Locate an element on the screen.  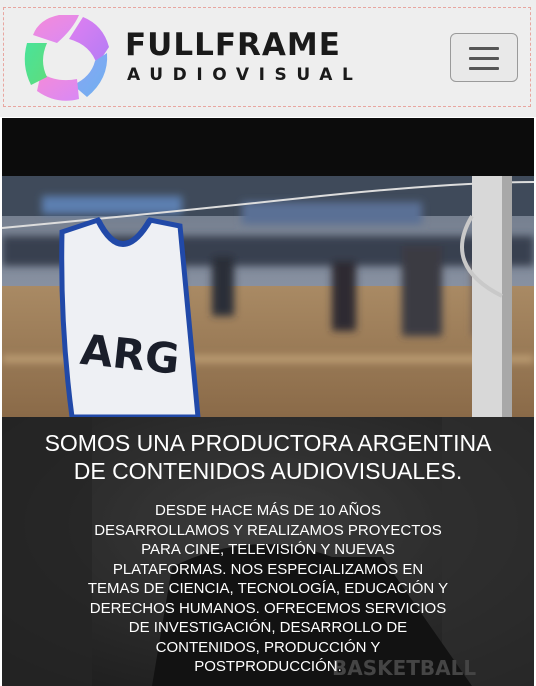
description-line: CONTENIDOS, PRODUCCIÓN Y is located at coordinates (268, 647).